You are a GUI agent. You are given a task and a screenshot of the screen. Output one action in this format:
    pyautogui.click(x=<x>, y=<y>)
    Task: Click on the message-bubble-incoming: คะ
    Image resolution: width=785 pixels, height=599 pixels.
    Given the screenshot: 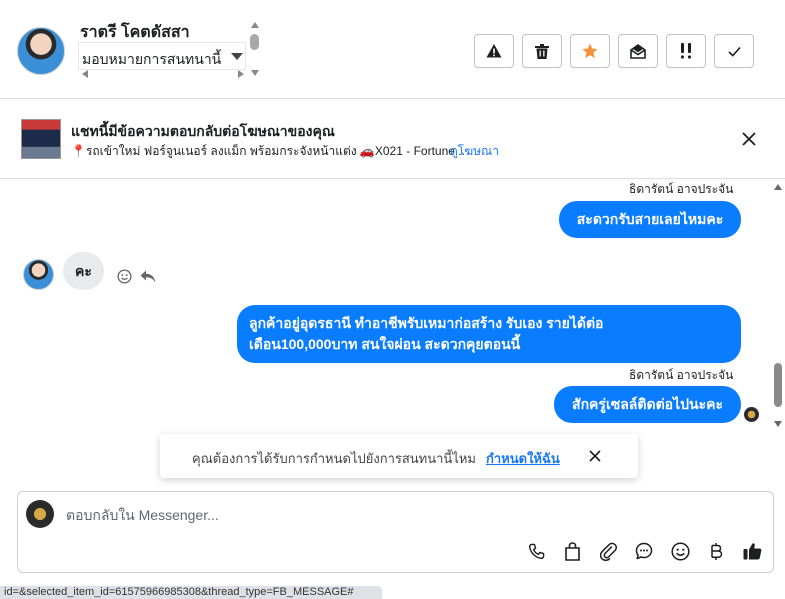 What is the action you would take?
    pyautogui.click(x=83, y=271)
    